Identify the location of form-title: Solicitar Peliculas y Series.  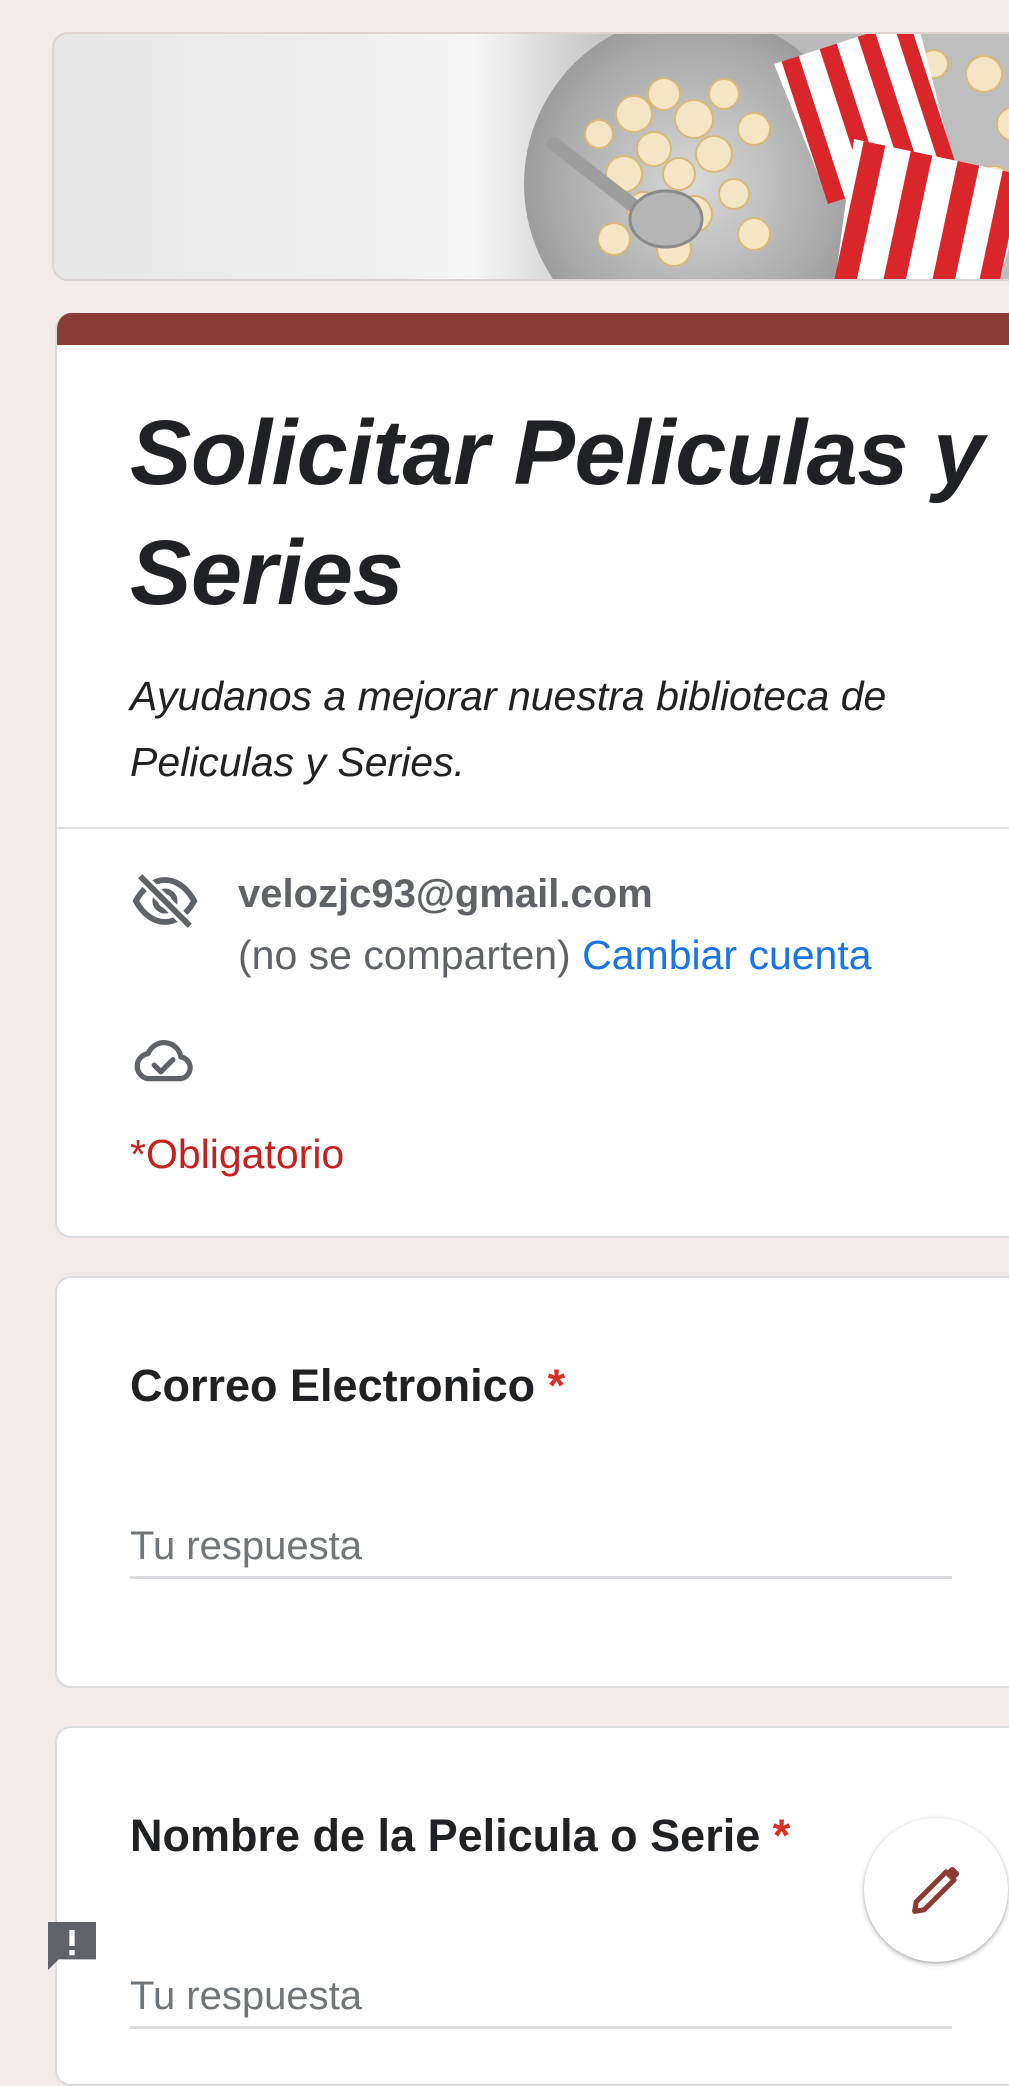
(557, 513).